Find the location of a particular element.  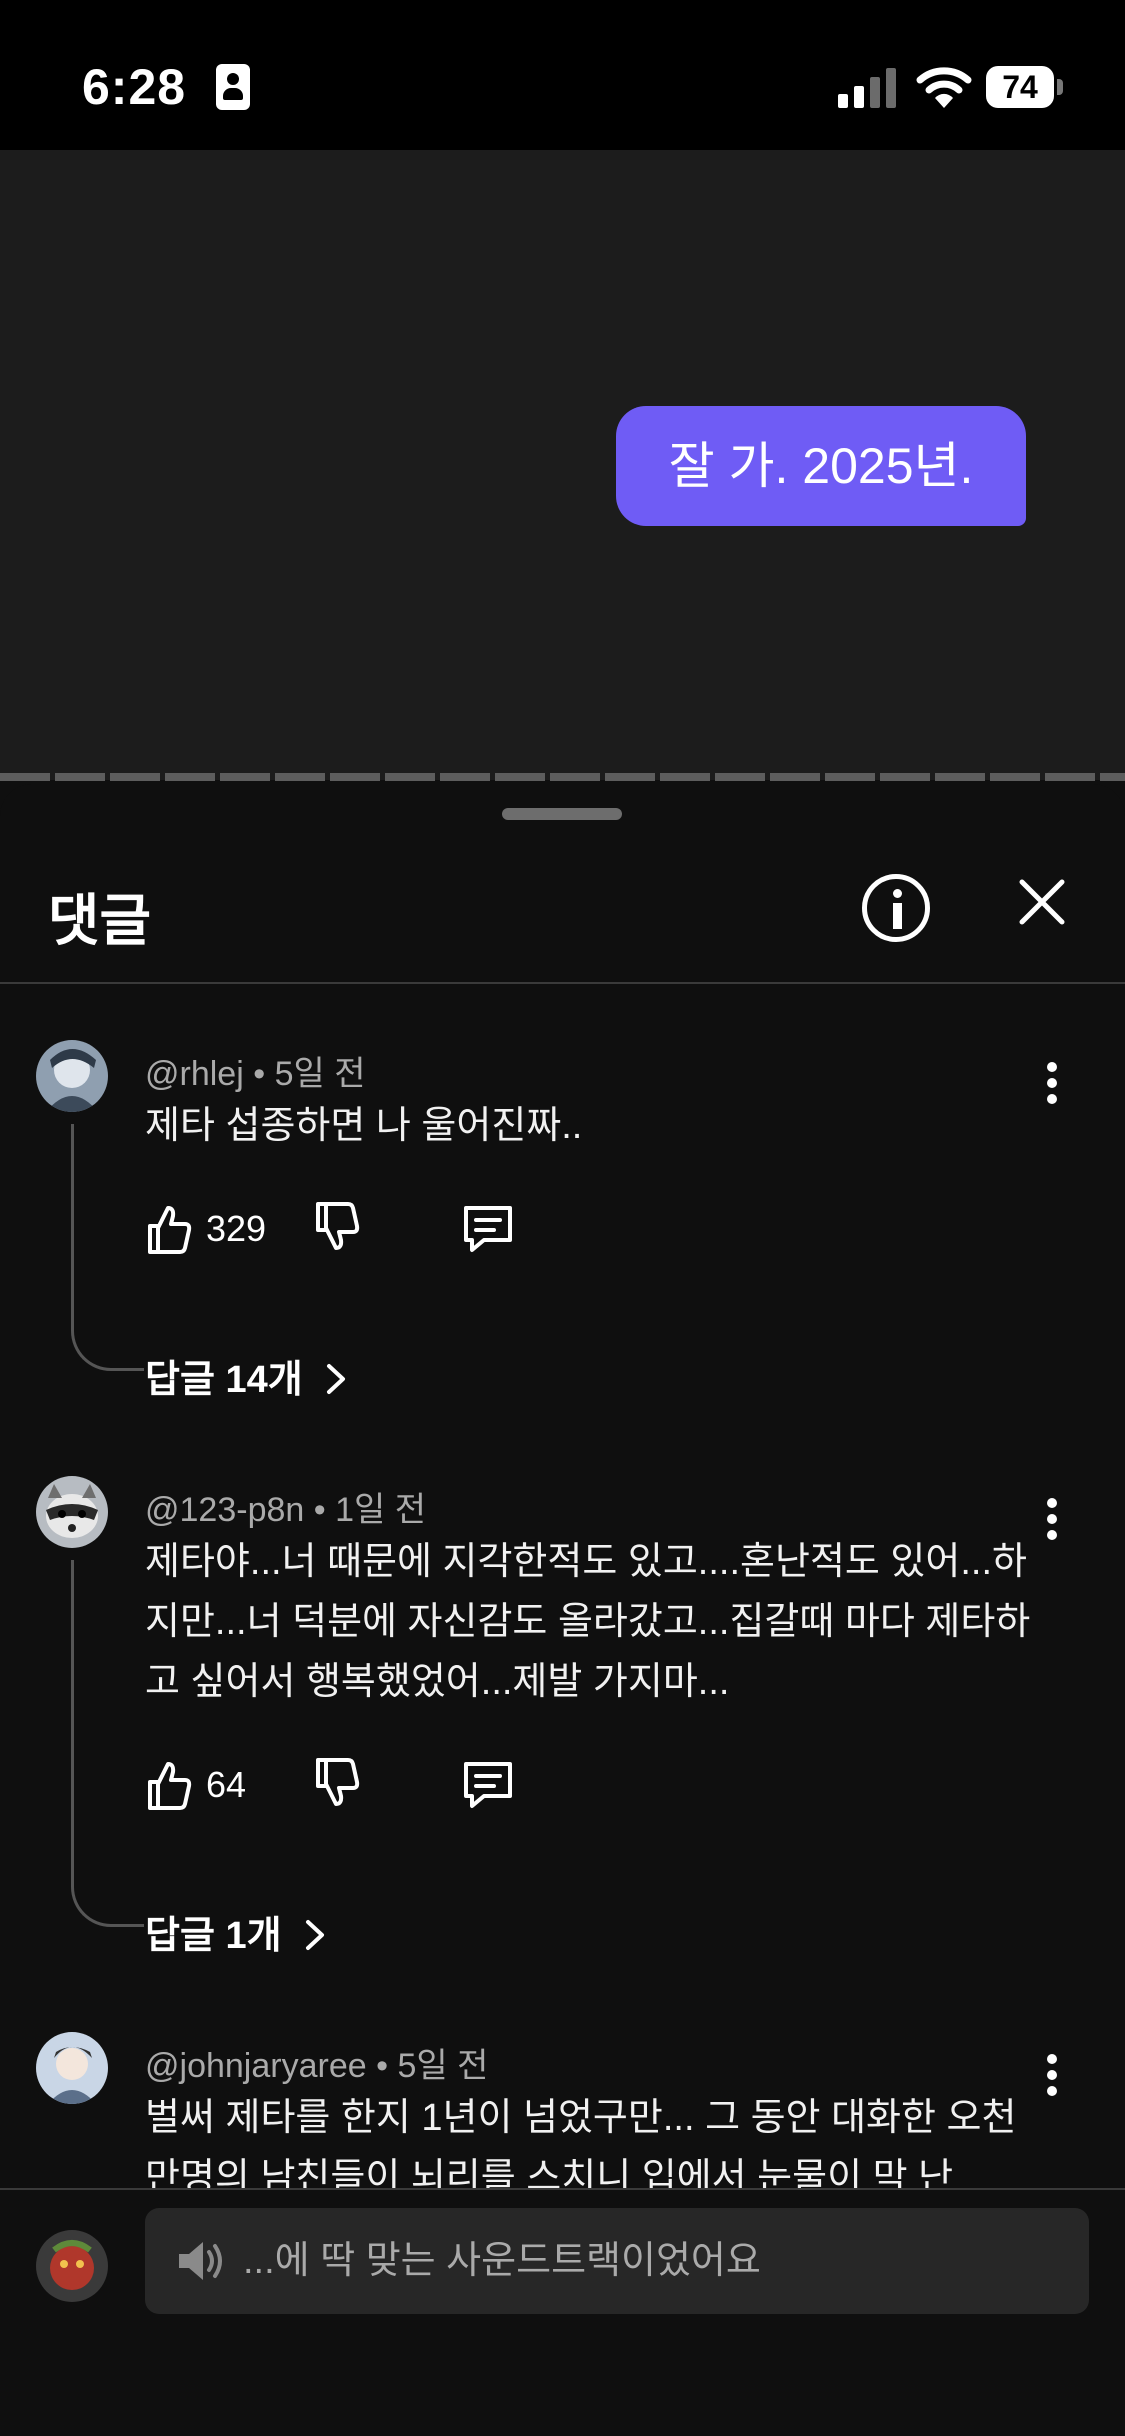

comment-author: @johnjaryaree is located at coordinates (256, 2066).